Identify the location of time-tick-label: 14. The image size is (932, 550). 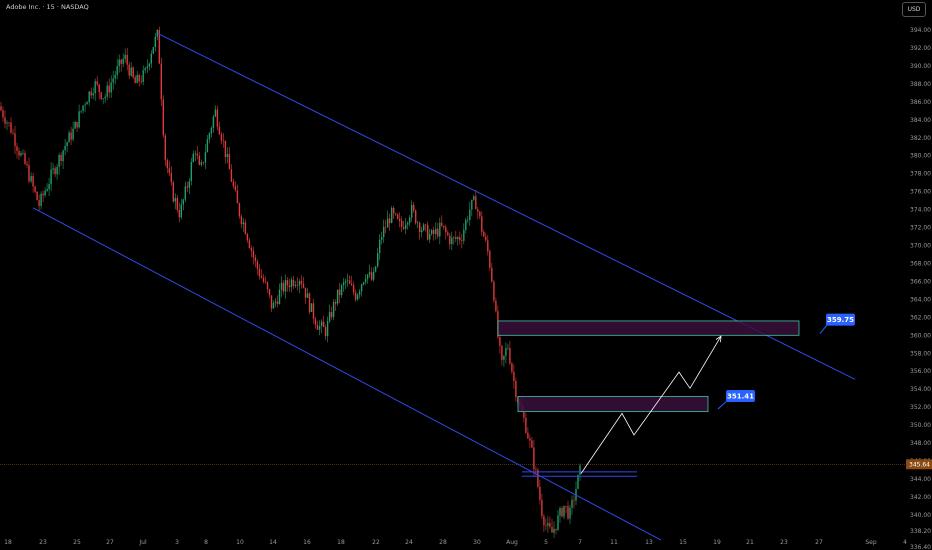
(273, 542).